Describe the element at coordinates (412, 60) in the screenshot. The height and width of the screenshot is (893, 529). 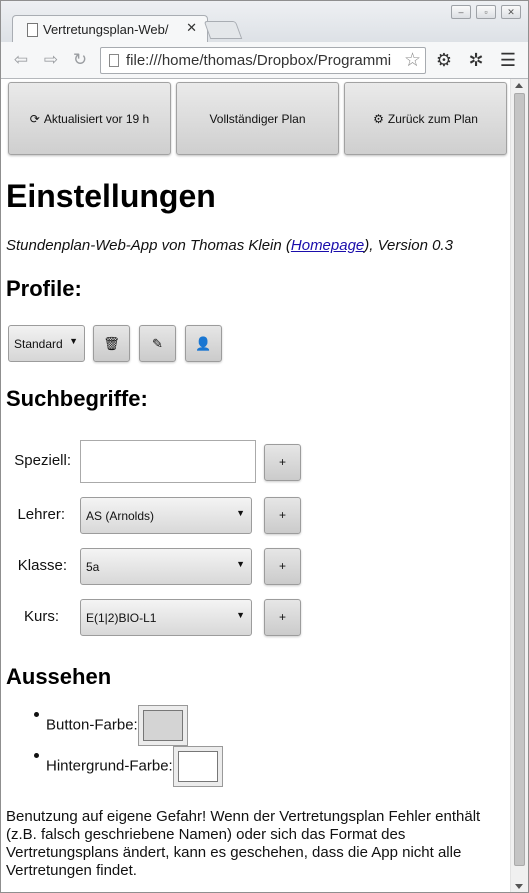
I see `bookmark-star-icon: ☆` at that location.